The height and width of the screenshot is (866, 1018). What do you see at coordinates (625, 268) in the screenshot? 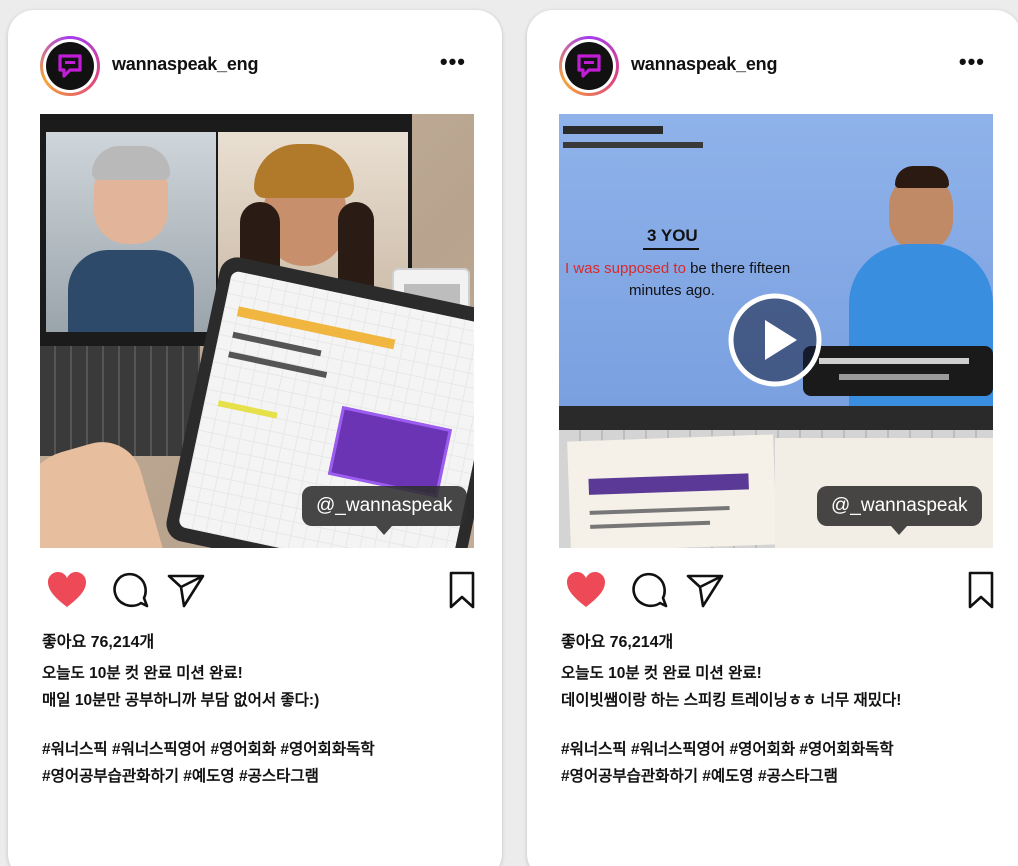
I see `video-highlight: I was supposed to` at bounding box center [625, 268].